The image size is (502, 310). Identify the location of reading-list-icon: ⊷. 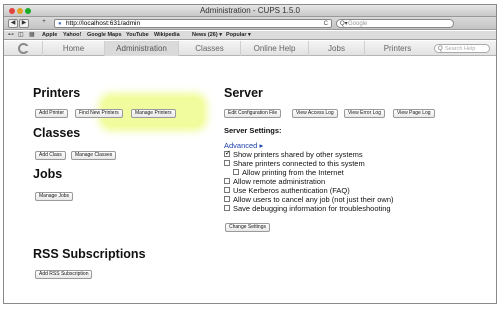
(11, 35).